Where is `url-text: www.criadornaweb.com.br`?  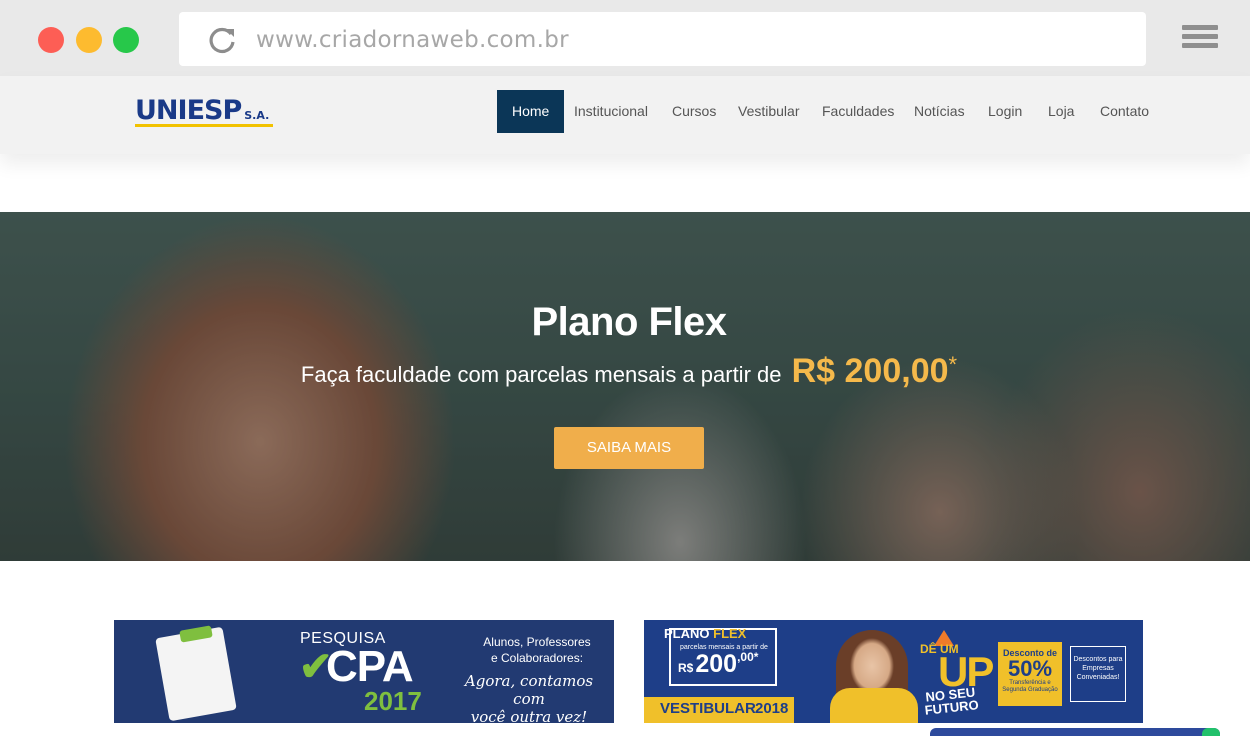
url-text: www.criadornaweb.com.br is located at coordinates (412, 40).